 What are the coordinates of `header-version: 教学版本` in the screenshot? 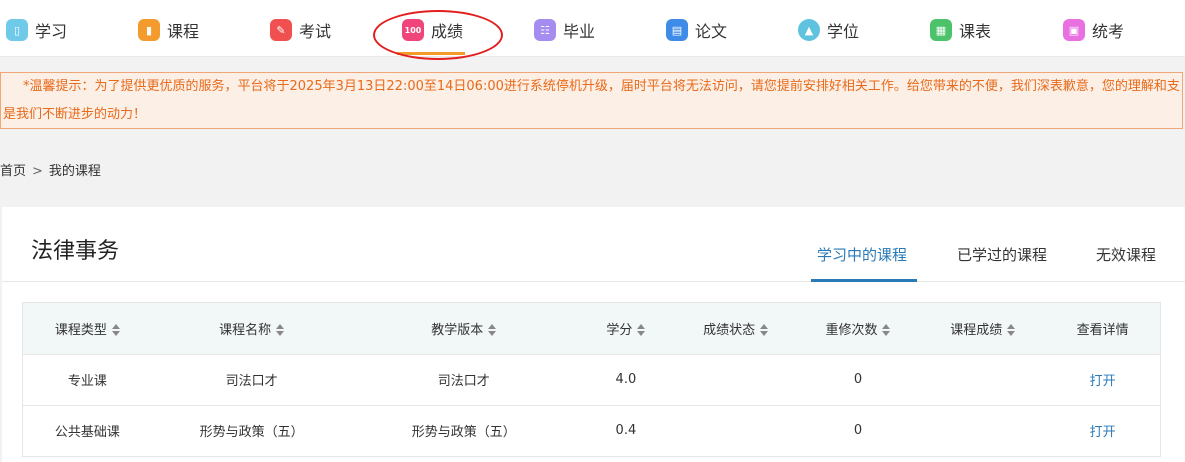 It's located at (463, 328).